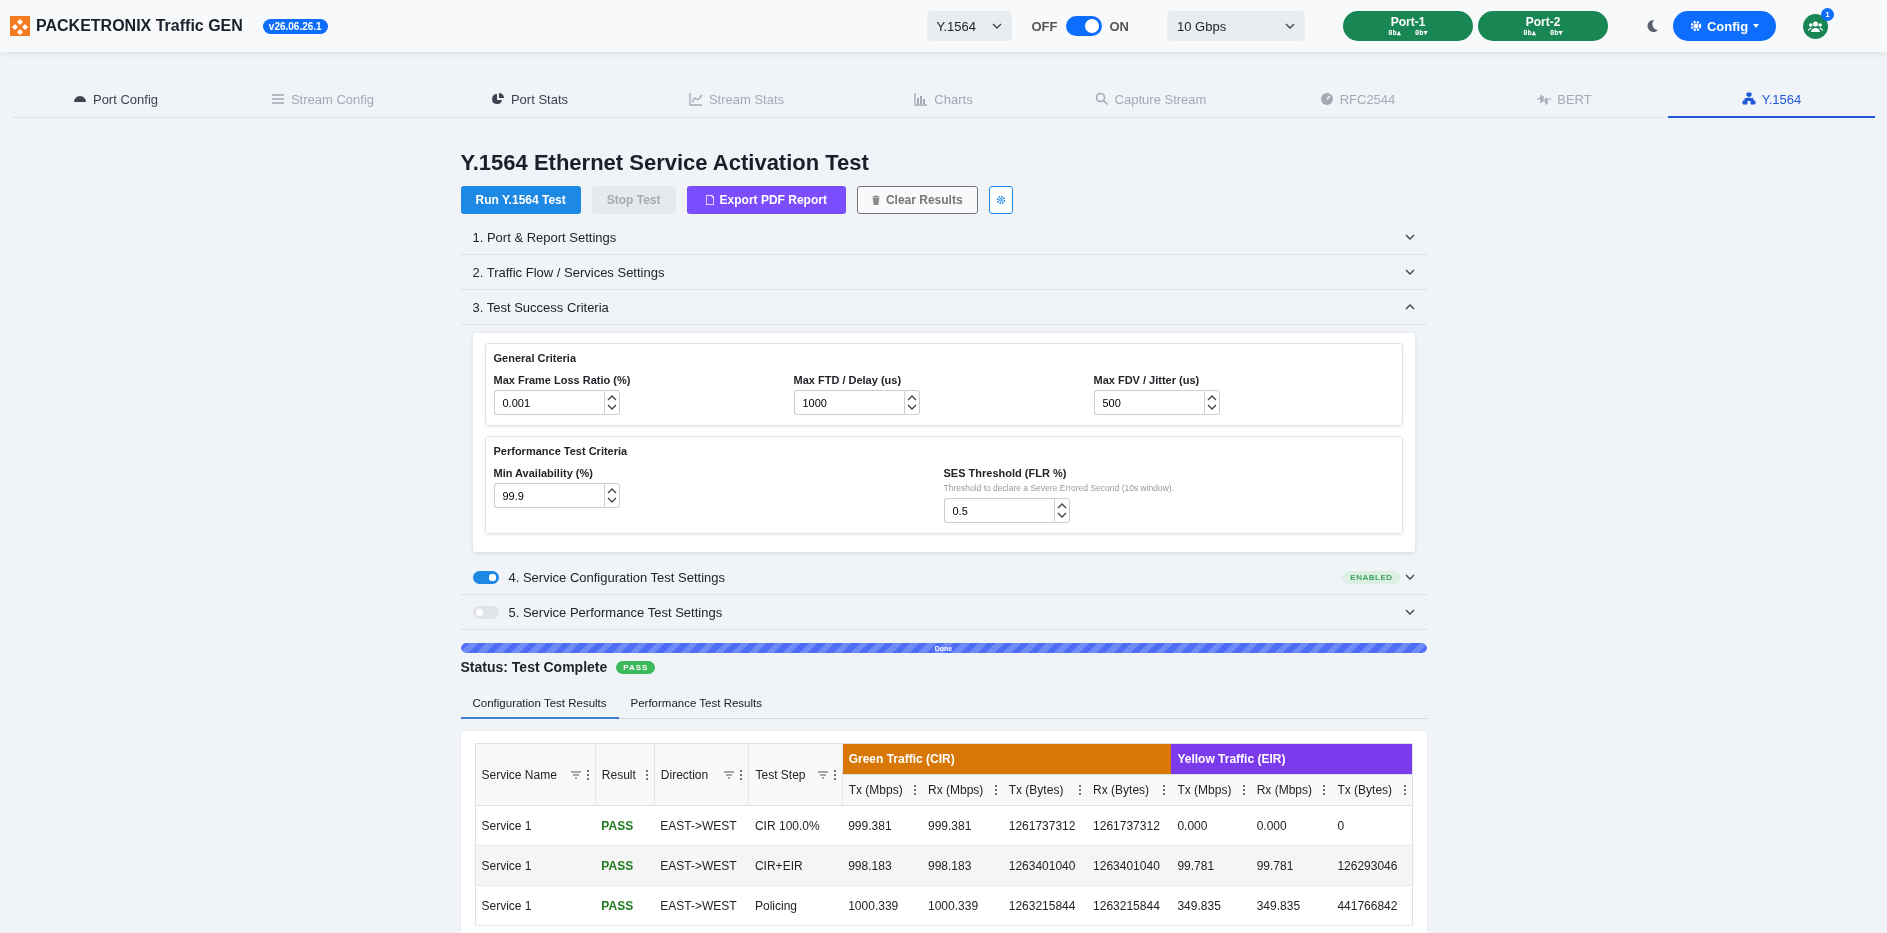  What do you see at coordinates (1652, 26) in the screenshot?
I see `moon-icon` at bounding box center [1652, 26].